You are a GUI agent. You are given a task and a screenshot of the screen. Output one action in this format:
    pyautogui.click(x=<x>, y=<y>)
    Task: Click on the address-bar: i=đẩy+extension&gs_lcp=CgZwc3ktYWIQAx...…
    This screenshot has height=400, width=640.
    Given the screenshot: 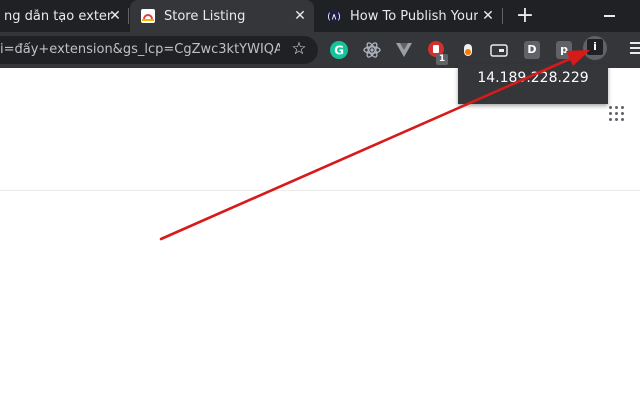 What is the action you would take?
    pyautogui.click(x=159, y=50)
    